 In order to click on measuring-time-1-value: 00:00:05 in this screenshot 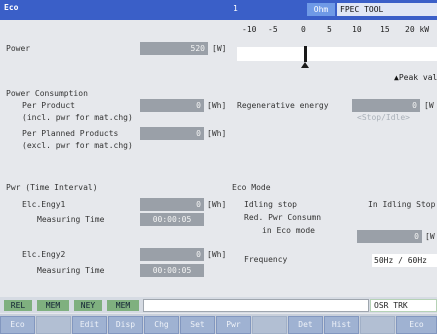, I will do `click(172, 219)`.